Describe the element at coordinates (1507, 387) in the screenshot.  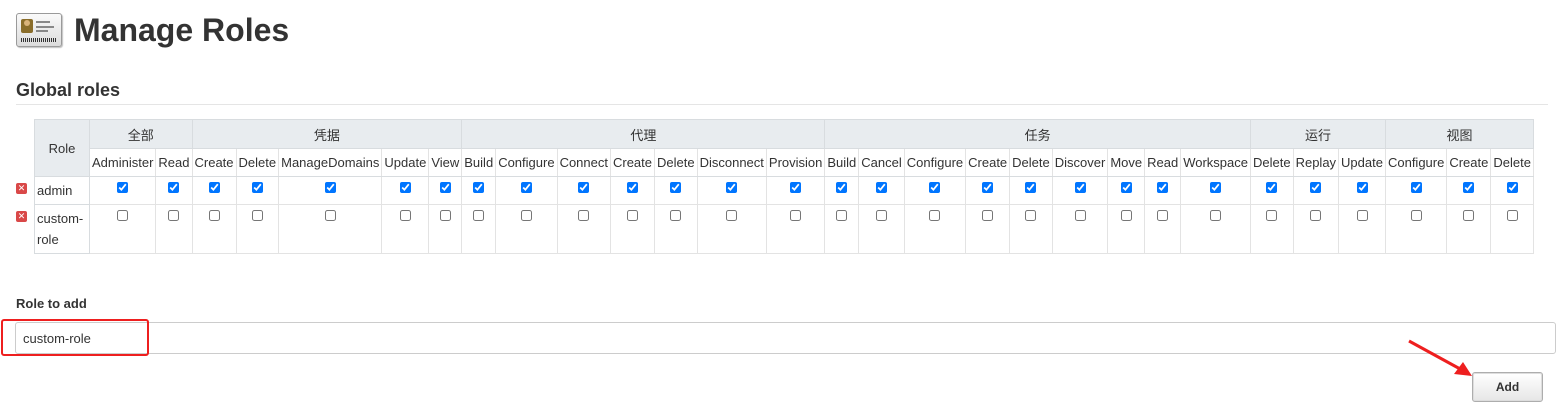
I see `add-role-button: Add` at that location.